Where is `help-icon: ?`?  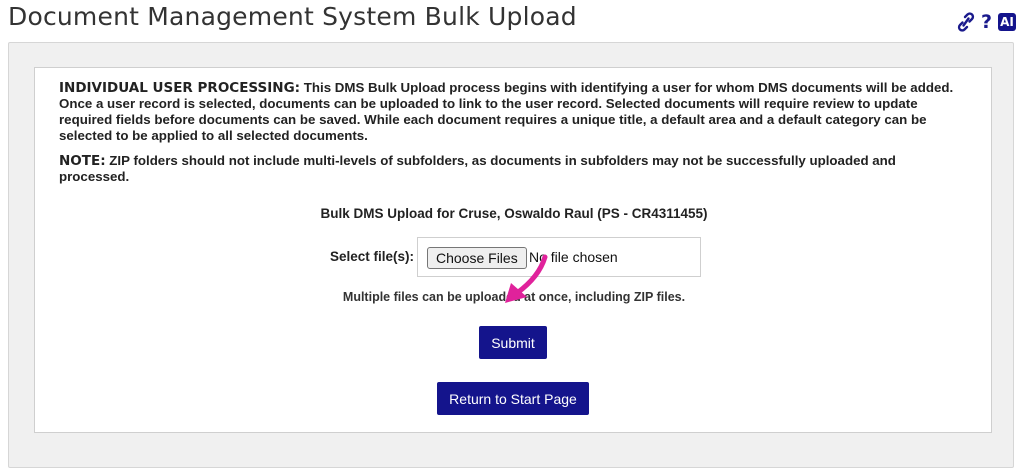 help-icon: ? is located at coordinates (986, 22).